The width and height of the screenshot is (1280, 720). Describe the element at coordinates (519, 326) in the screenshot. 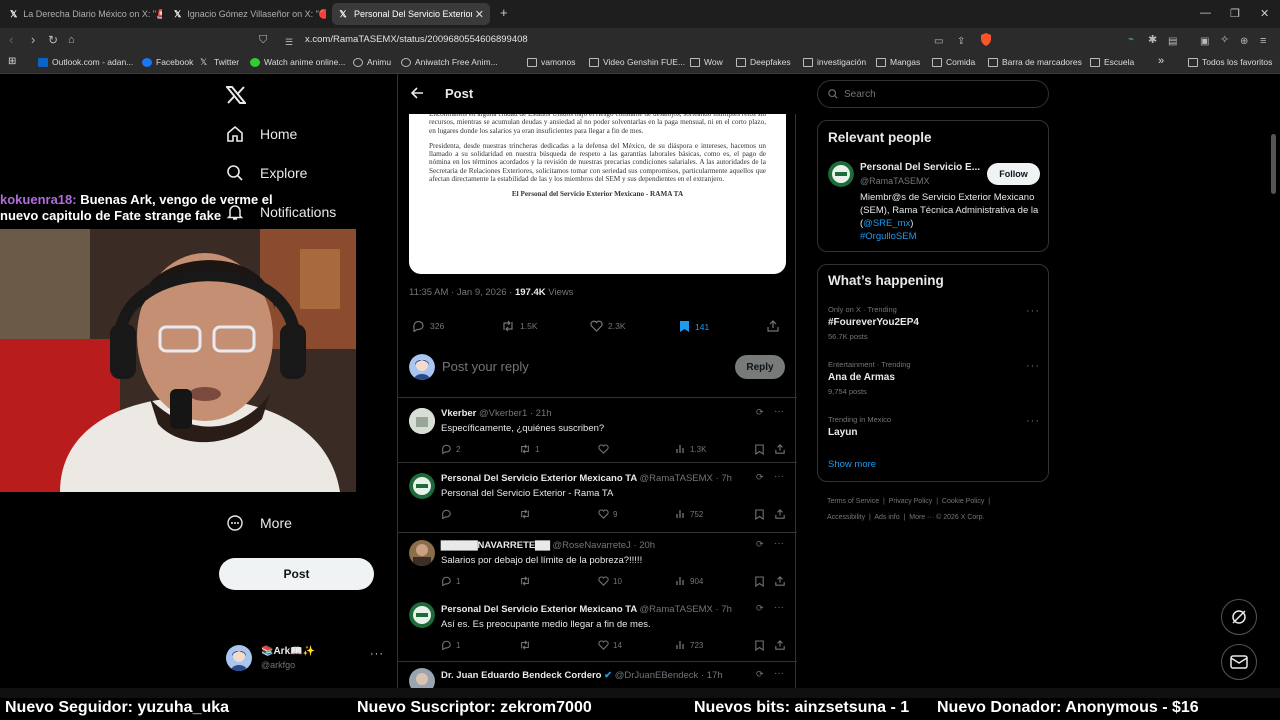

I see `repost-stat: 1.5K` at that location.